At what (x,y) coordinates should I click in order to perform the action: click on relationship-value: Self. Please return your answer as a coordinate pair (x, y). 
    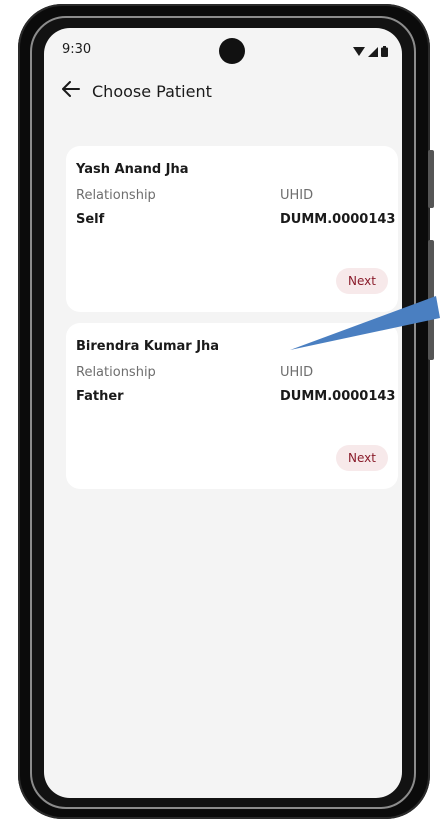
    Looking at the image, I should click on (90, 219).